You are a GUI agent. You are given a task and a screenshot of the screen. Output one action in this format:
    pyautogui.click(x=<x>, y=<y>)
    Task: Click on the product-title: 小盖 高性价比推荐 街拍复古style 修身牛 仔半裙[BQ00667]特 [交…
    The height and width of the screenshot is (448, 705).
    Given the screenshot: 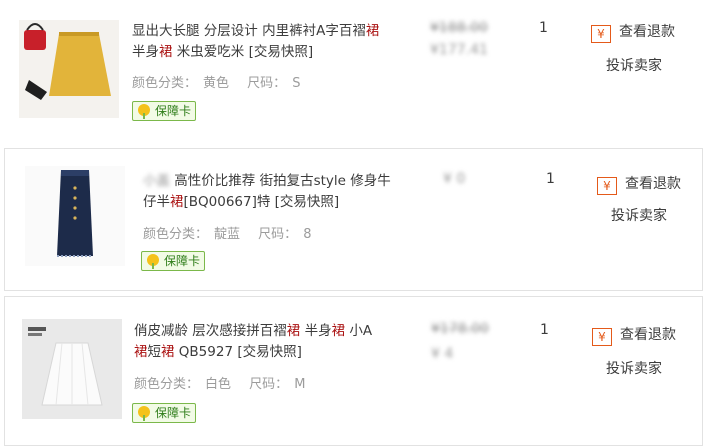 What is the action you would take?
    pyautogui.click(x=283, y=192)
    